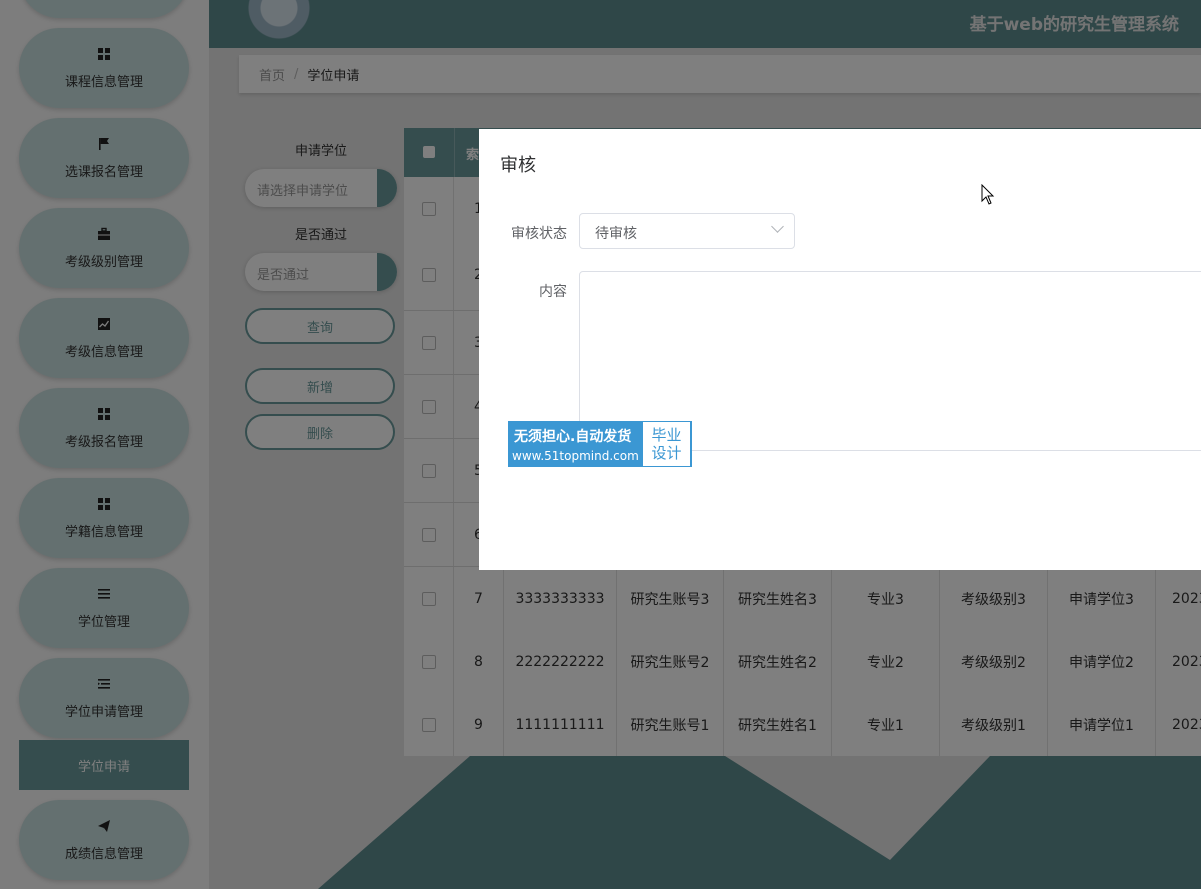  I want to click on watermark-tag-line2: 设计, so click(666, 453).